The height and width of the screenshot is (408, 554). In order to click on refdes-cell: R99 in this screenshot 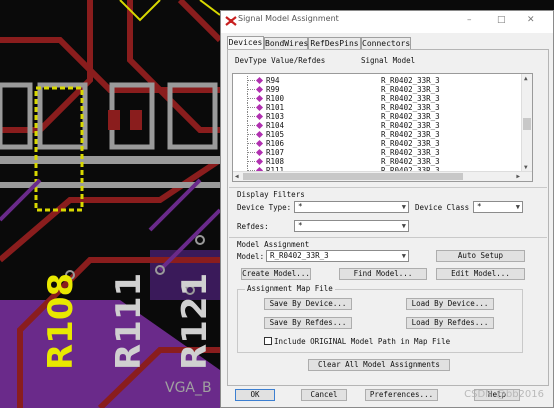, I will do `click(273, 89)`.